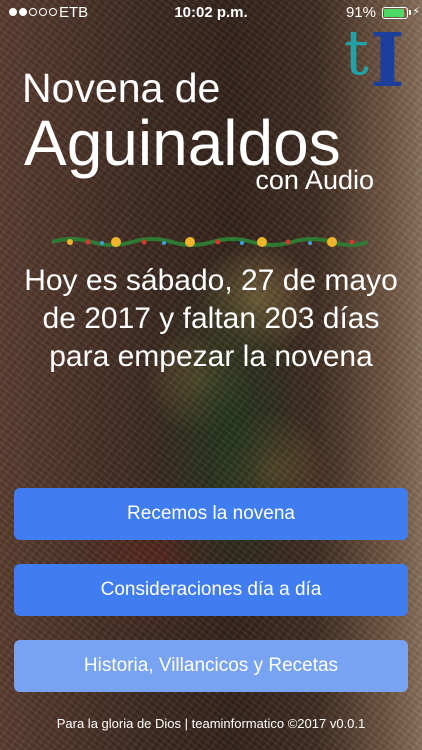  Describe the element at coordinates (314, 180) in the screenshot. I see `title-subtitle: con Audio` at that location.